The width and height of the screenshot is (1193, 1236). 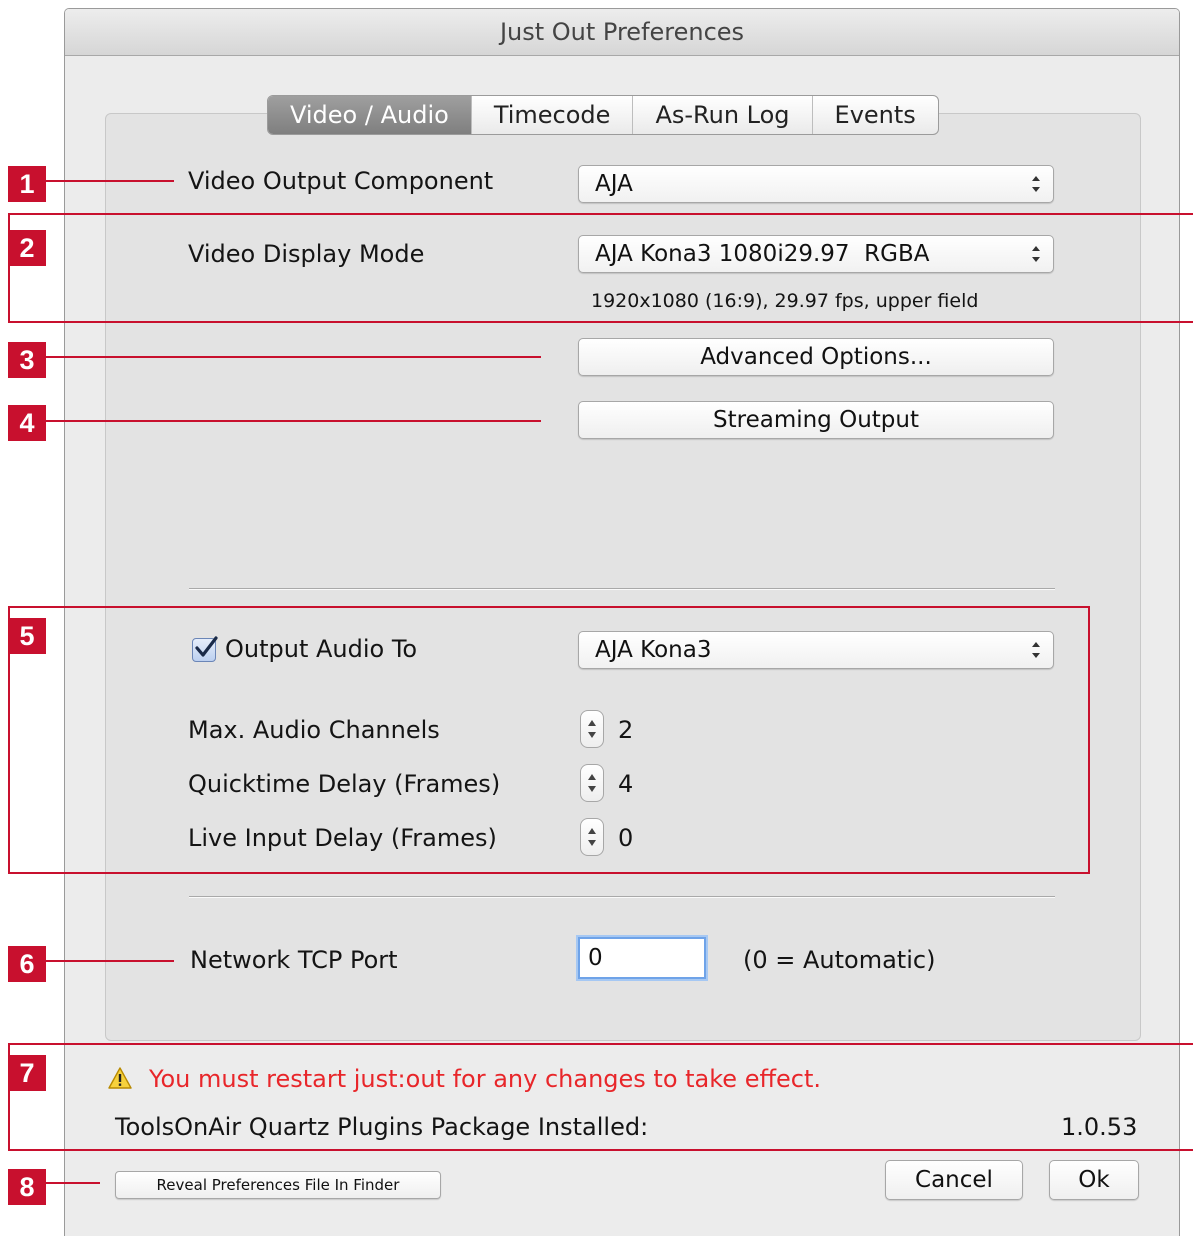 I want to click on streaming-output-button: Streaming Output, so click(x=816, y=420).